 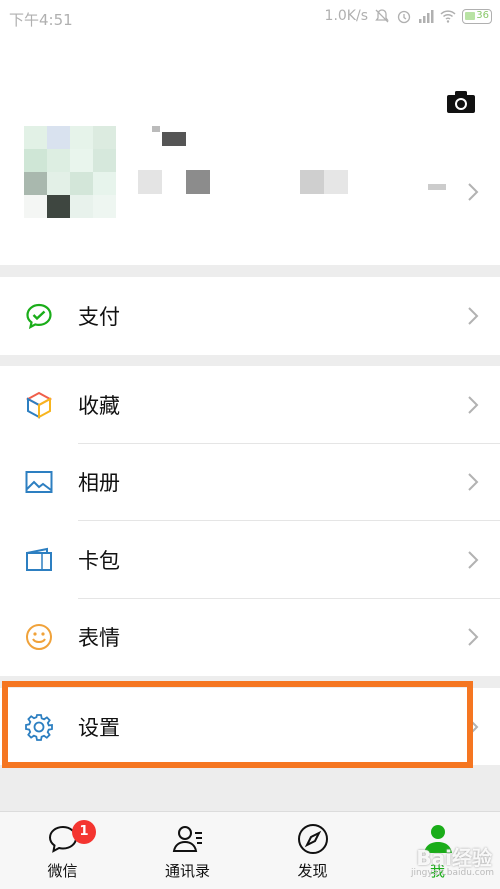 What do you see at coordinates (250, 560) in the screenshot?
I see `menu-item-card-wallet: 卡包` at bounding box center [250, 560].